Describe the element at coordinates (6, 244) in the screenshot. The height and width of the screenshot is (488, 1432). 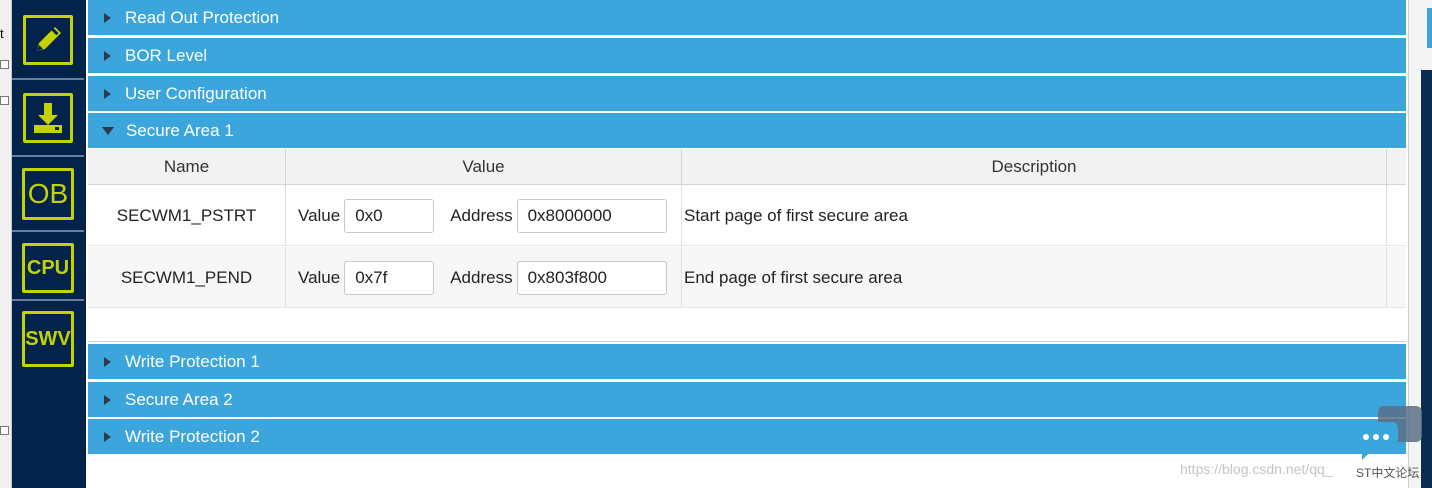
I see `background-window-edge: t` at that location.